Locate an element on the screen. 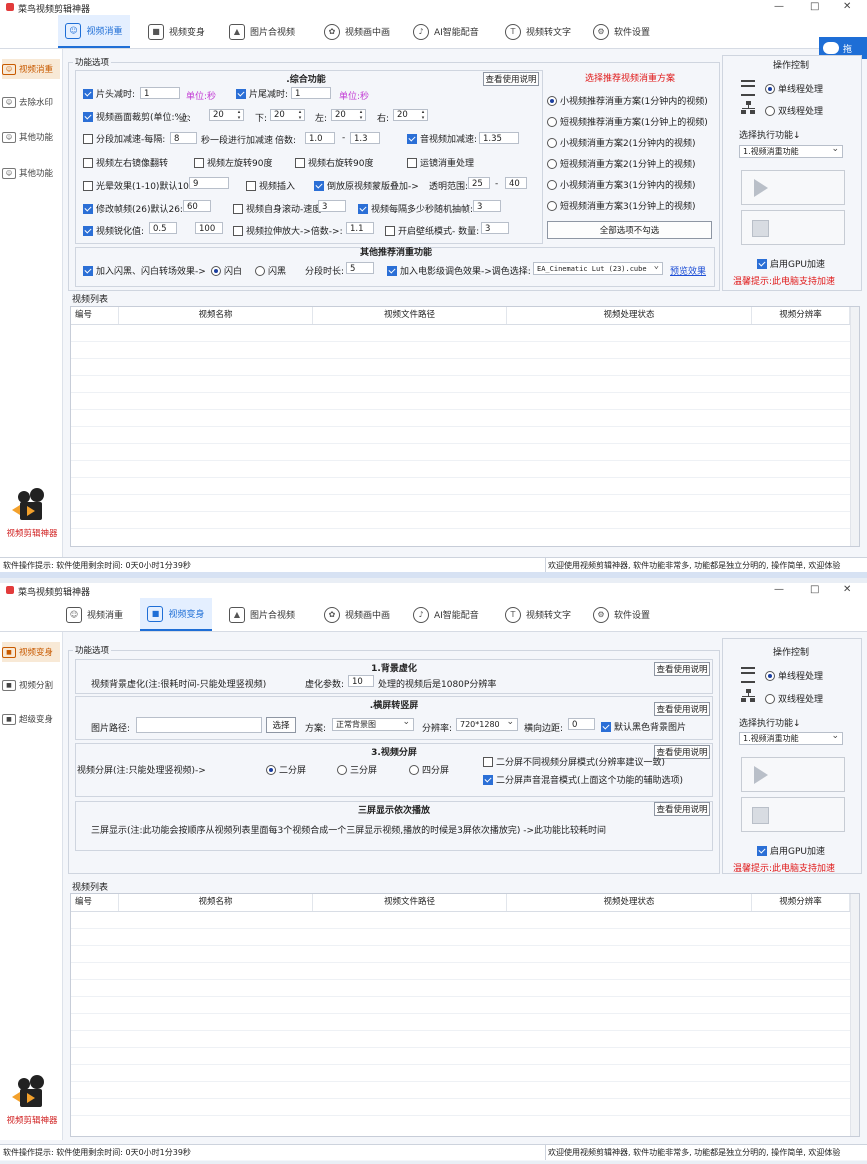 The width and height of the screenshot is (867, 1164). light-effect-input: 9 is located at coordinates (209, 183).